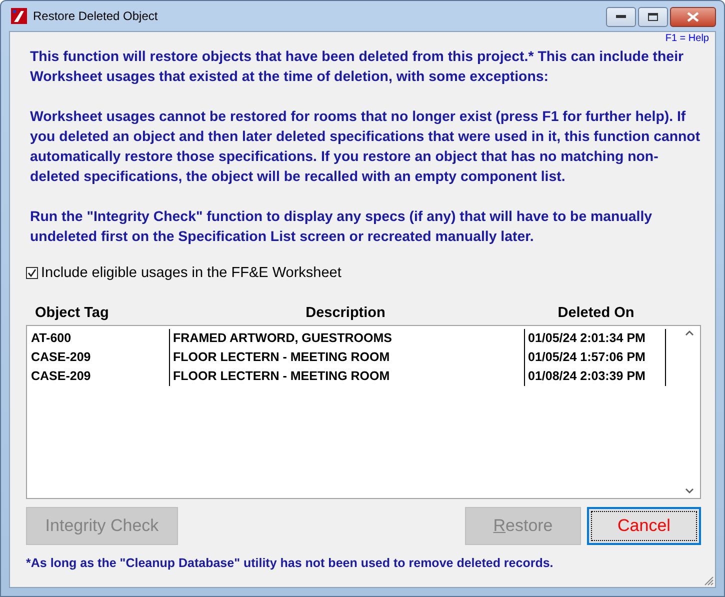 Image resolution: width=725 pixels, height=597 pixels. Describe the element at coordinates (687, 38) in the screenshot. I see `help-hint: F1 = Help` at that location.